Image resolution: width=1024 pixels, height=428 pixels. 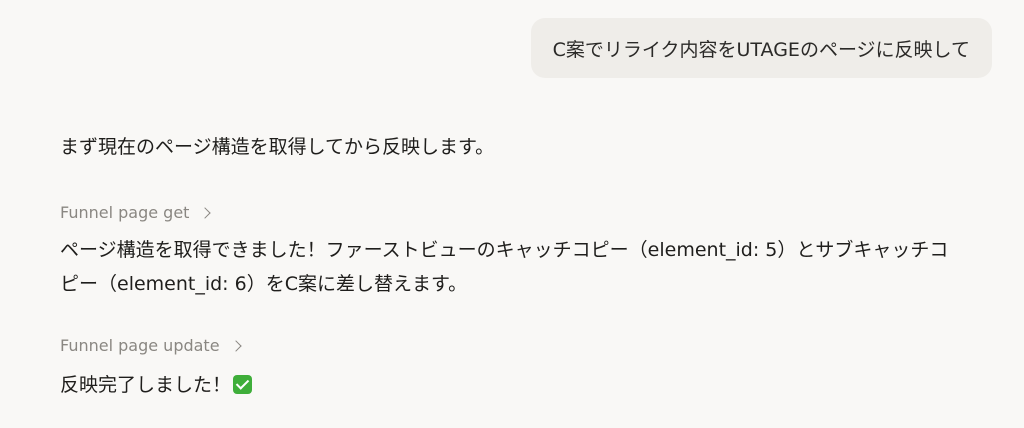 I want to click on user-message-text: C案でリライク内容をUTAGEのページに反映して, so click(x=761, y=49).